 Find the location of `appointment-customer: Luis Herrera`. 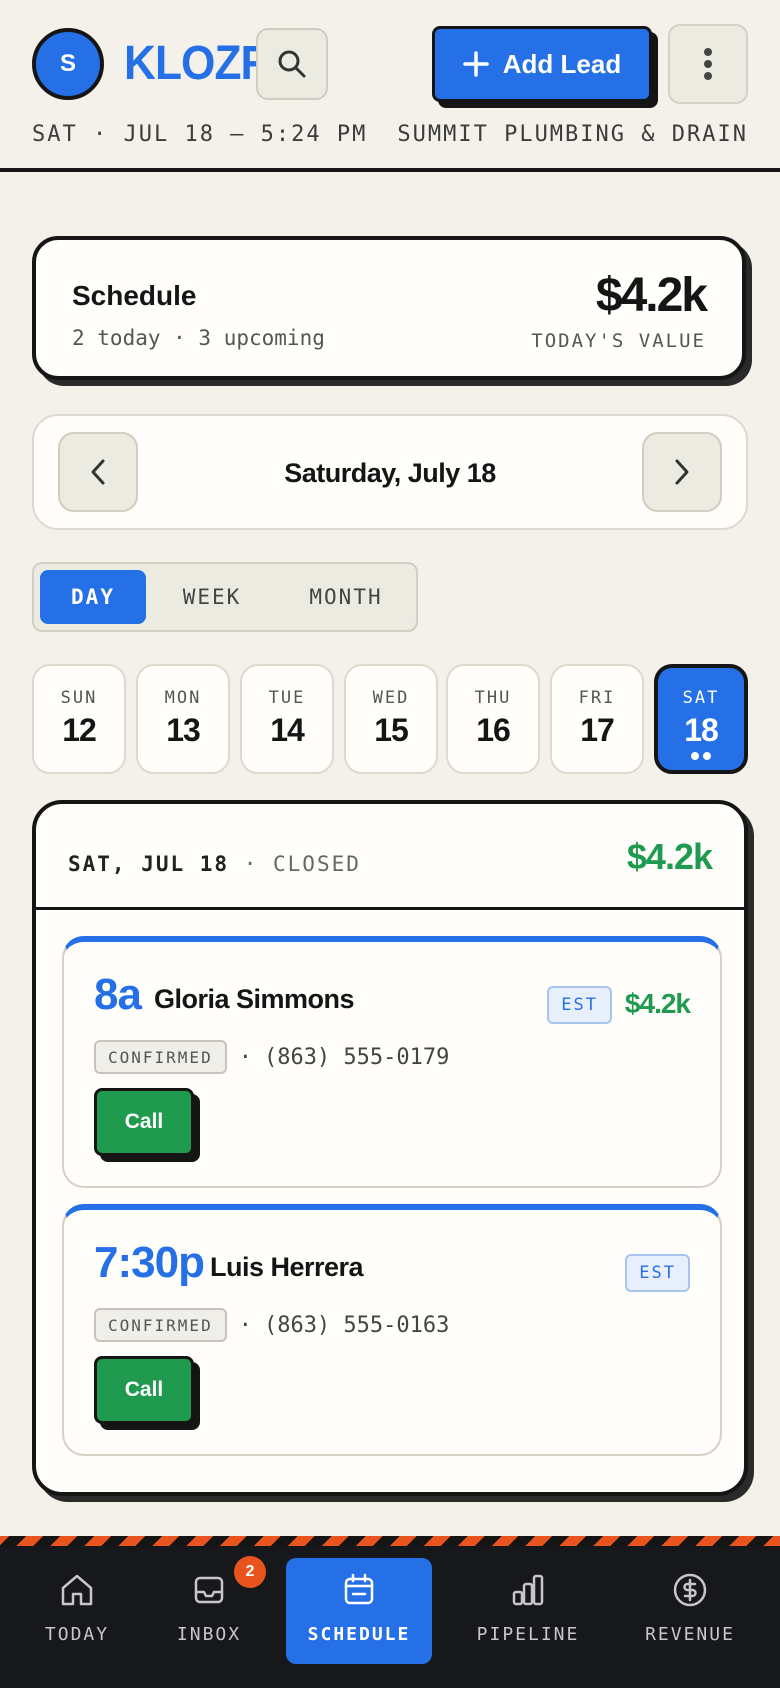

appointment-customer: Luis Herrera is located at coordinates (287, 1267).